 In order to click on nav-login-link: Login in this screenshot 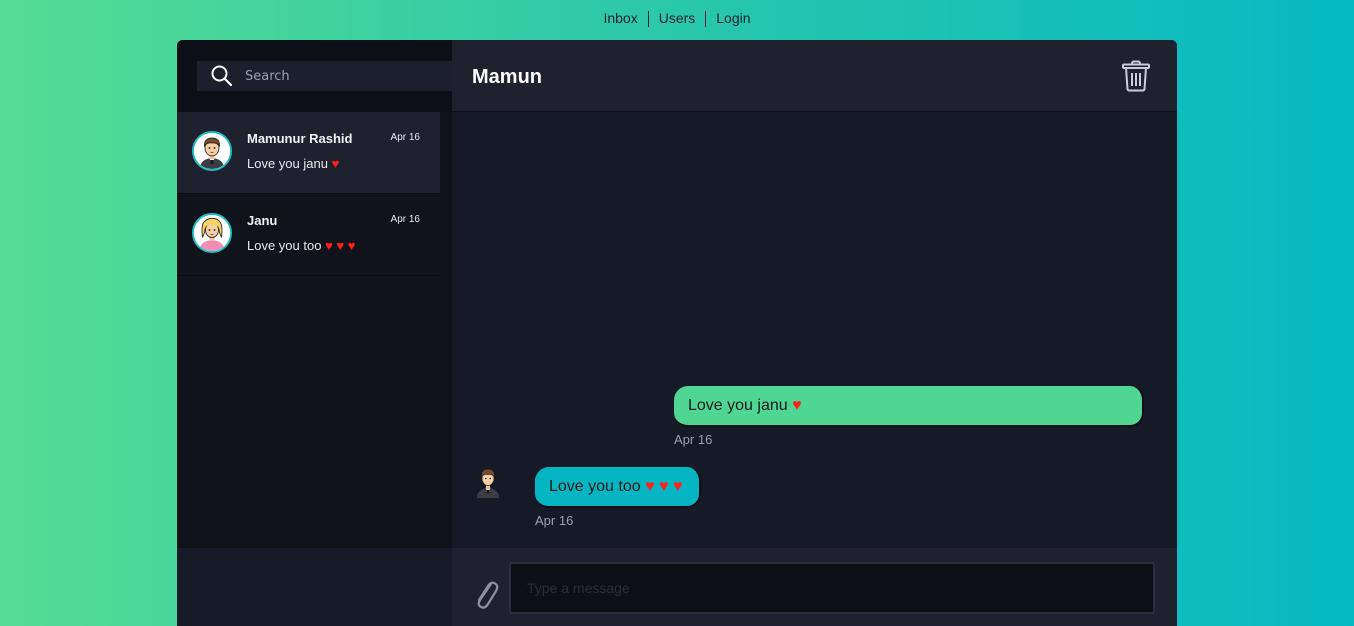, I will do `click(733, 18)`.